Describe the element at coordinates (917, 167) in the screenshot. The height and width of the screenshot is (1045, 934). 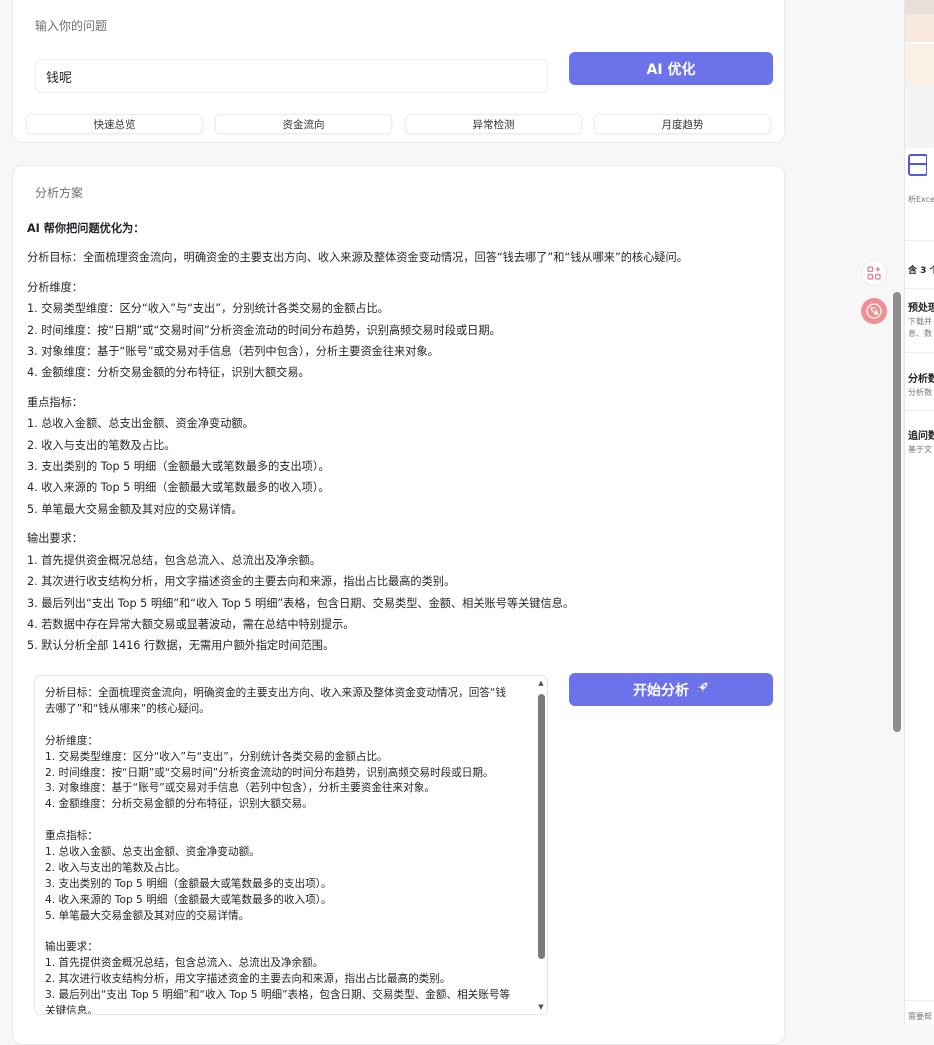
I see `excel-icon` at that location.